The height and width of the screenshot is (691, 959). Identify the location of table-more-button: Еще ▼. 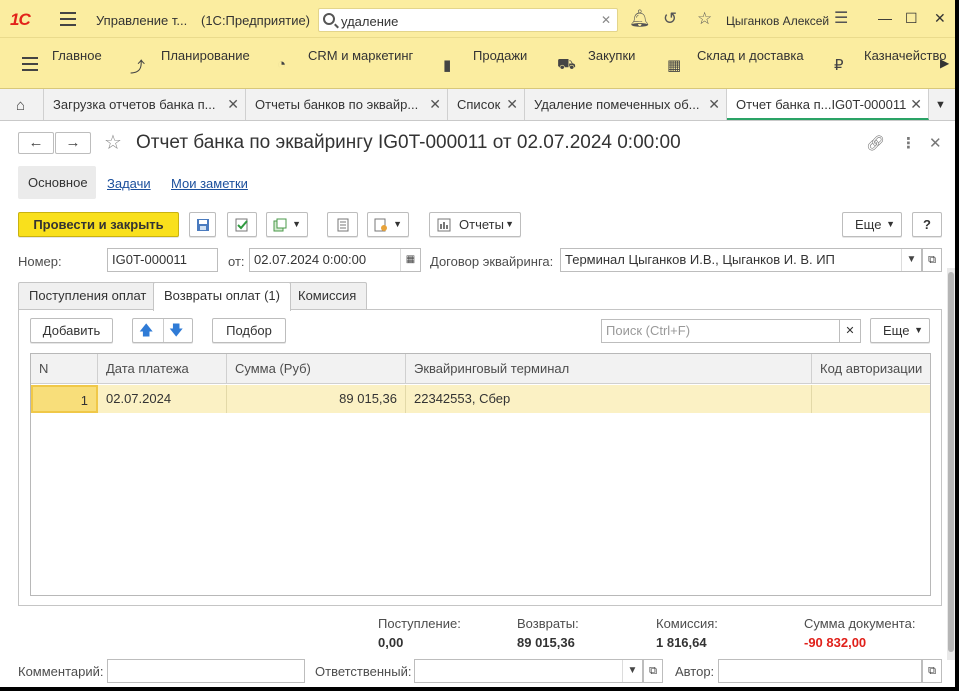
(900, 330).